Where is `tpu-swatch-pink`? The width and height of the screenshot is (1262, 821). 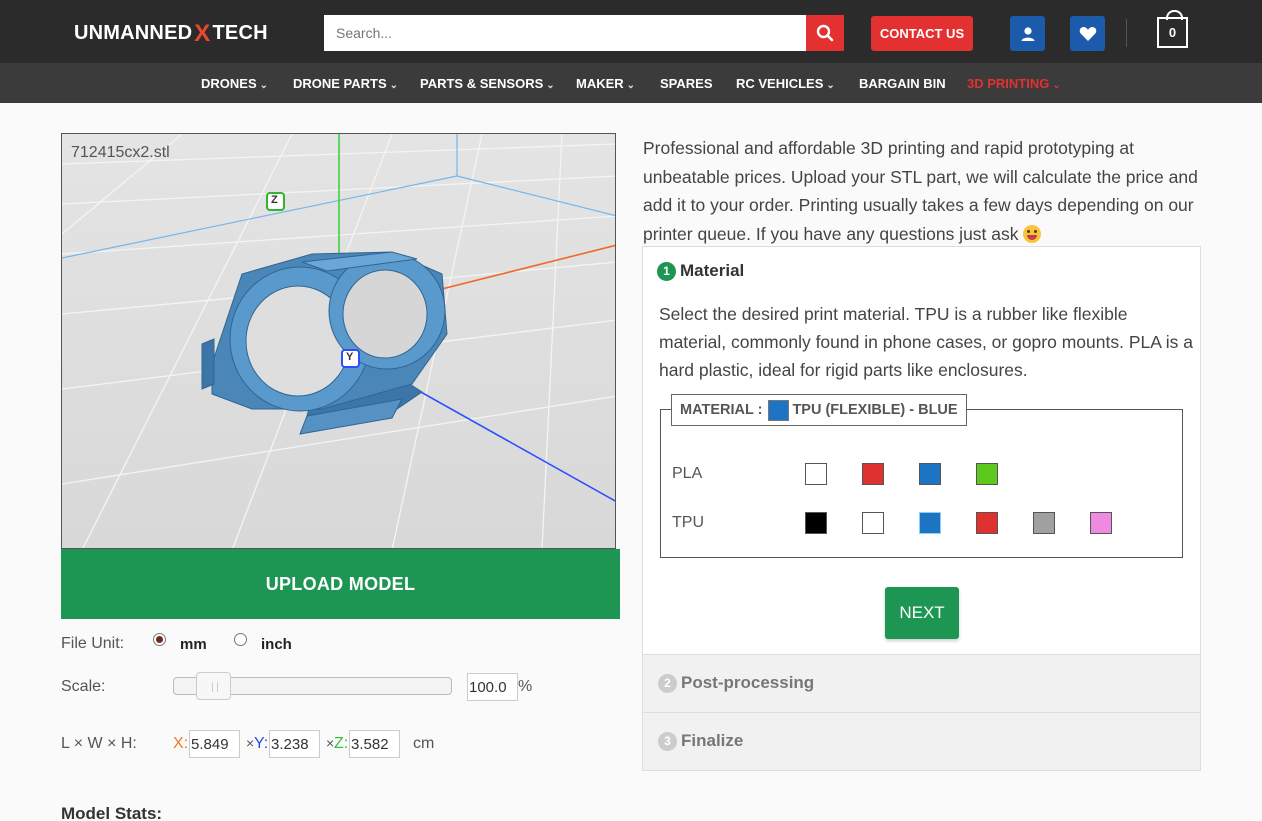
tpu-swatch-pink is located at coordinates (1101, 523).